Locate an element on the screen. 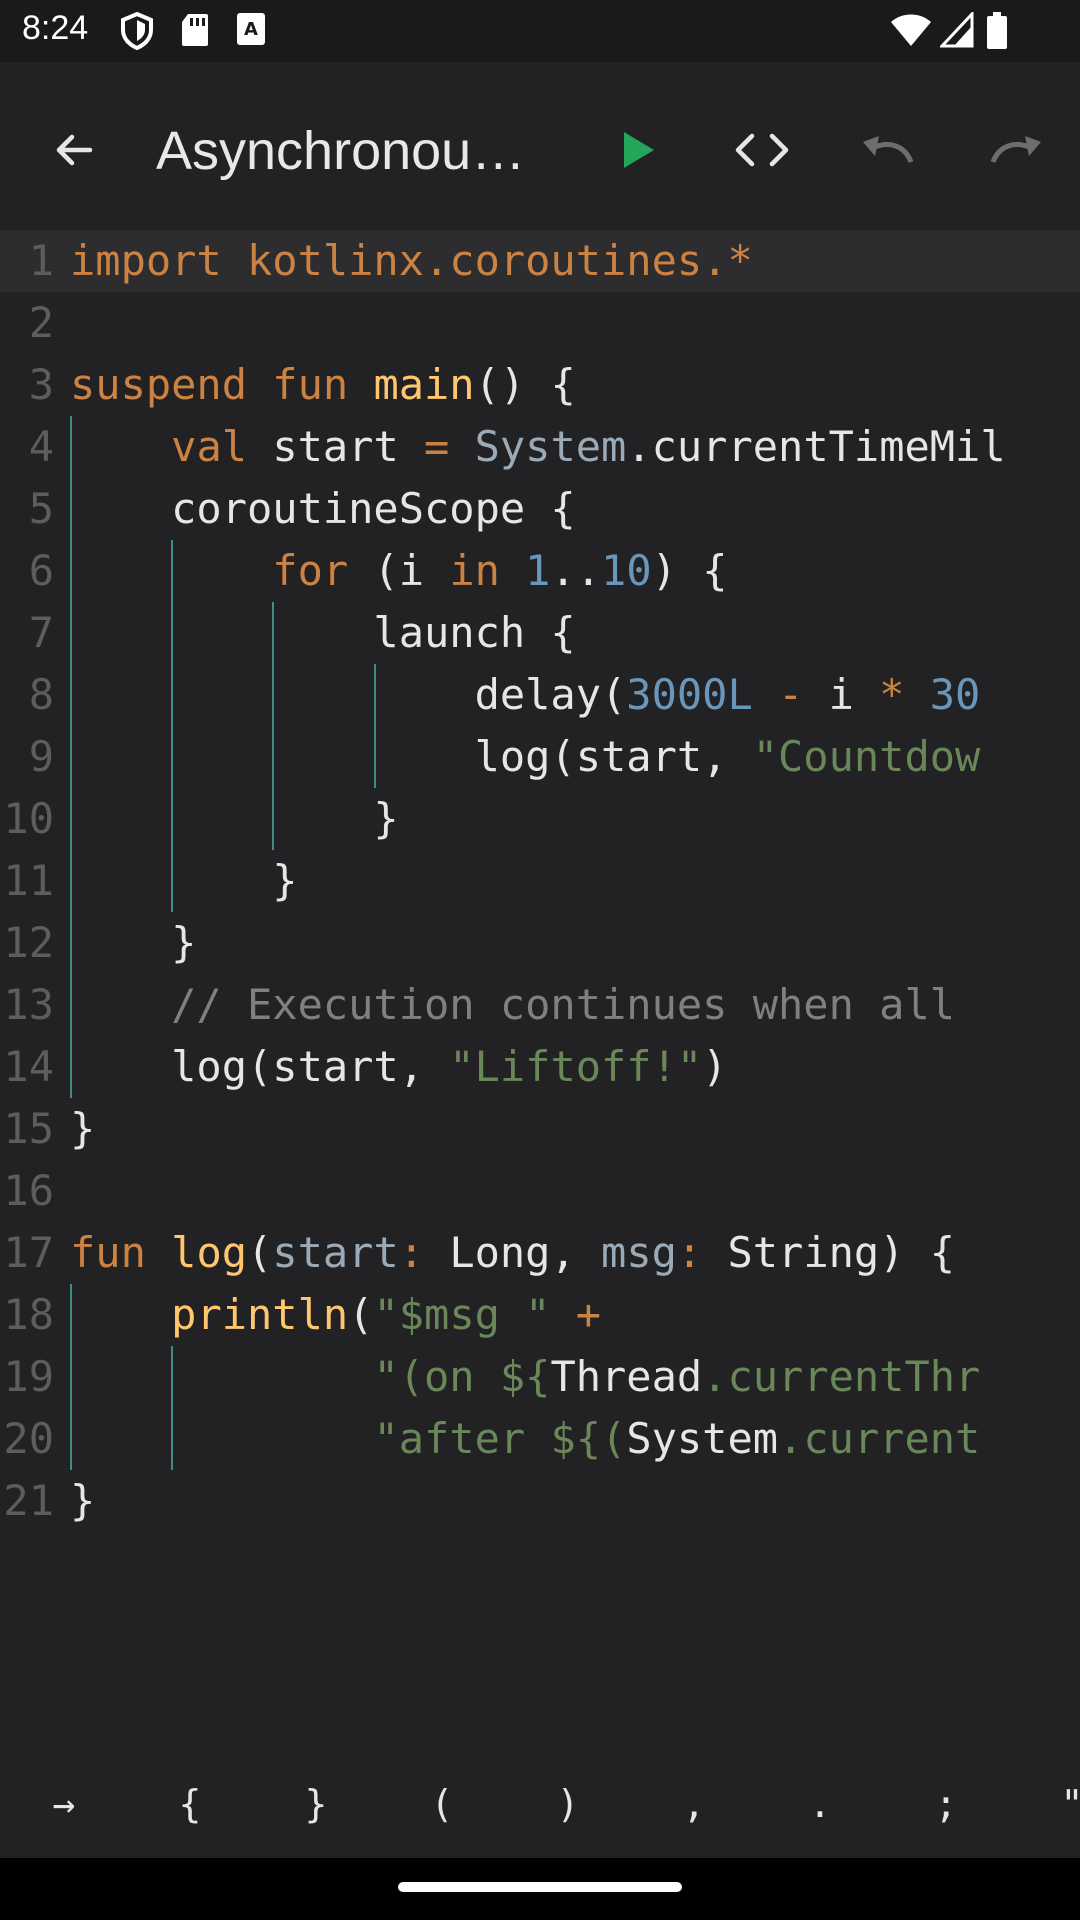 The width and height of the screenshot is (1080, 1920). code-text: // Execution continues when all is located at coordinates (512, 1005).